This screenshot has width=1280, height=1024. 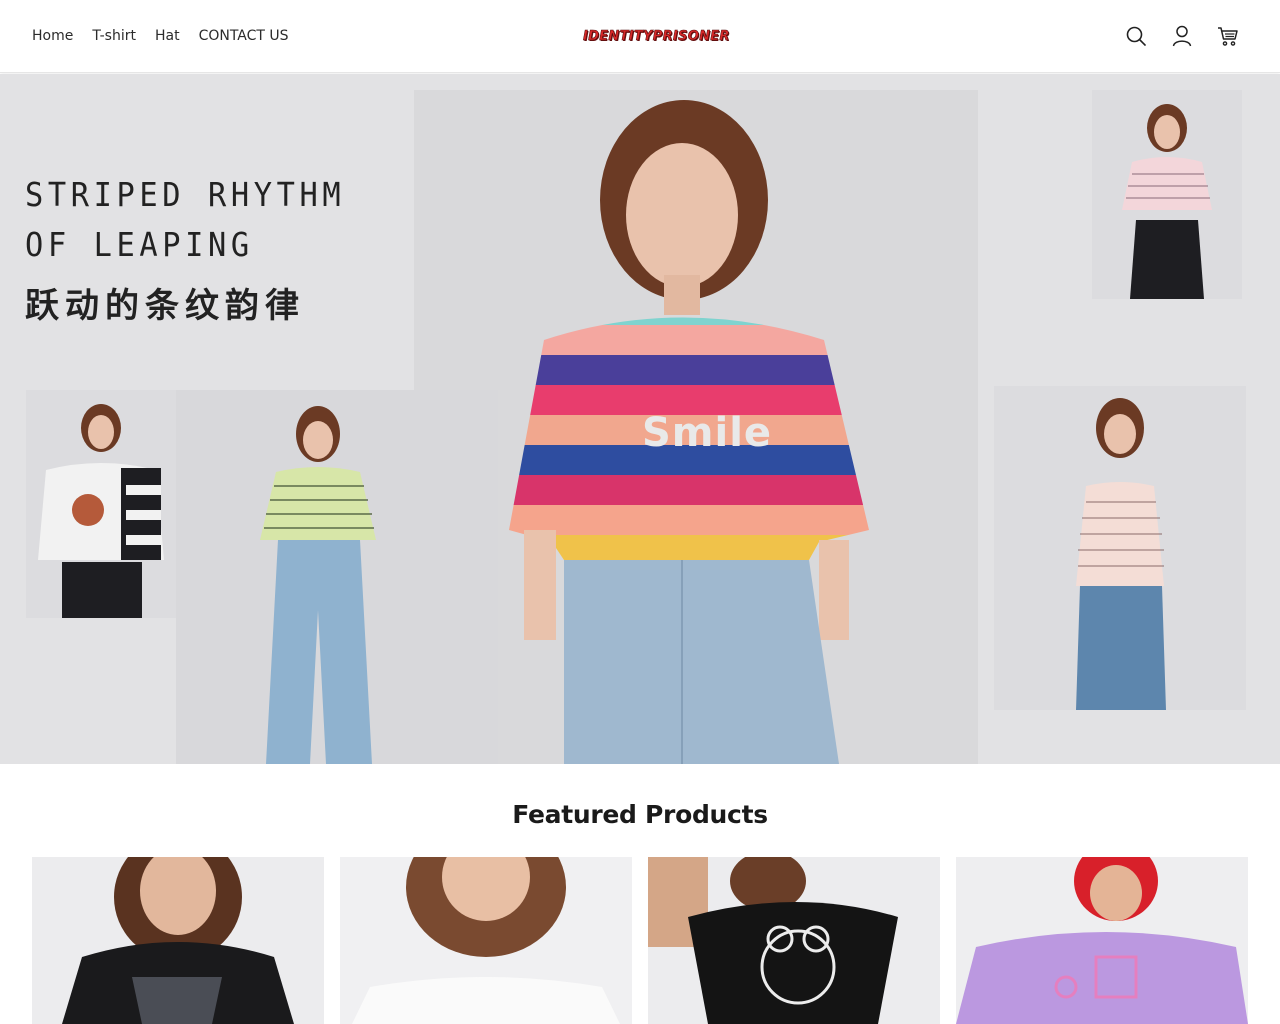 I want to click on hero-photo-bottom-left-large, so click(x=337, y=577).